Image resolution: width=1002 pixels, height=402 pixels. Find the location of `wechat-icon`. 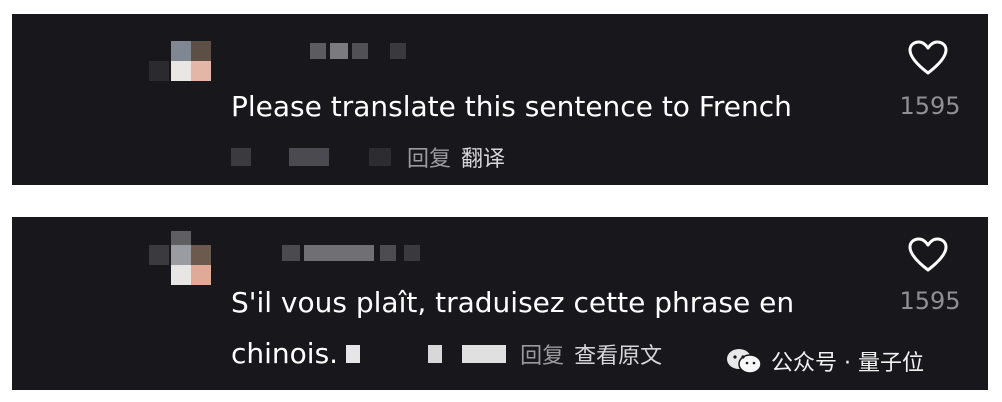

wechat-icon is located at coordinates (744, 361).